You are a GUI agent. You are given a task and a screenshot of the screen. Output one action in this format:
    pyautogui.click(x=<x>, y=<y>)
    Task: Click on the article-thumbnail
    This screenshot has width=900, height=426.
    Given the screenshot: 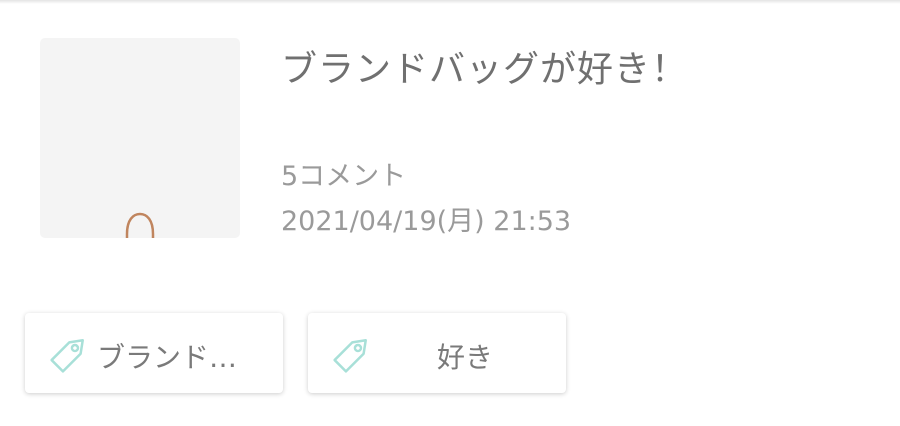 What is the action you would take?
    pyautogui.click(x=140, y=138)
    